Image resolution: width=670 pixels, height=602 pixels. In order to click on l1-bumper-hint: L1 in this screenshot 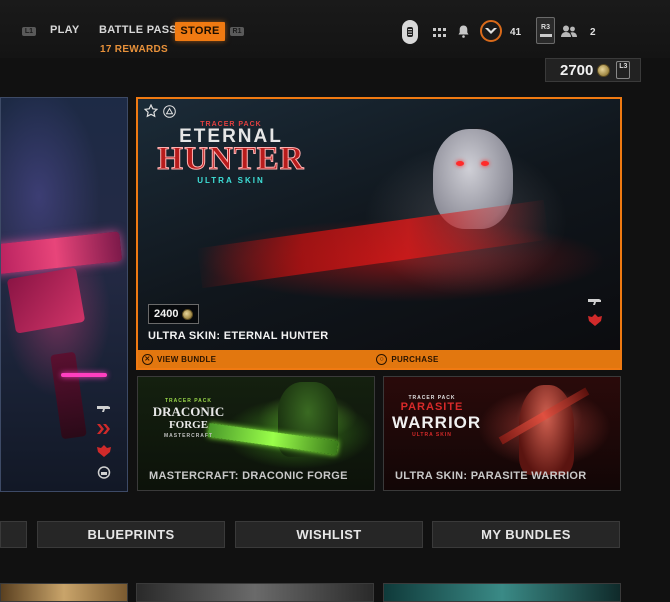, I will do `click(29, 31)`.